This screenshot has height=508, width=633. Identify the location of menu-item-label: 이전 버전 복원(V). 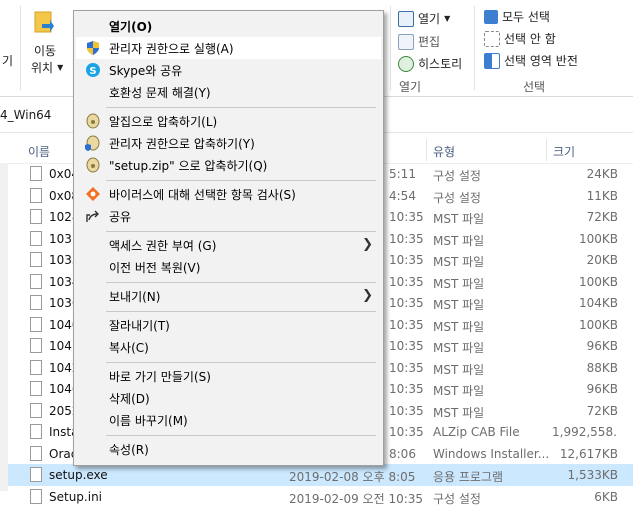
(155, 268).